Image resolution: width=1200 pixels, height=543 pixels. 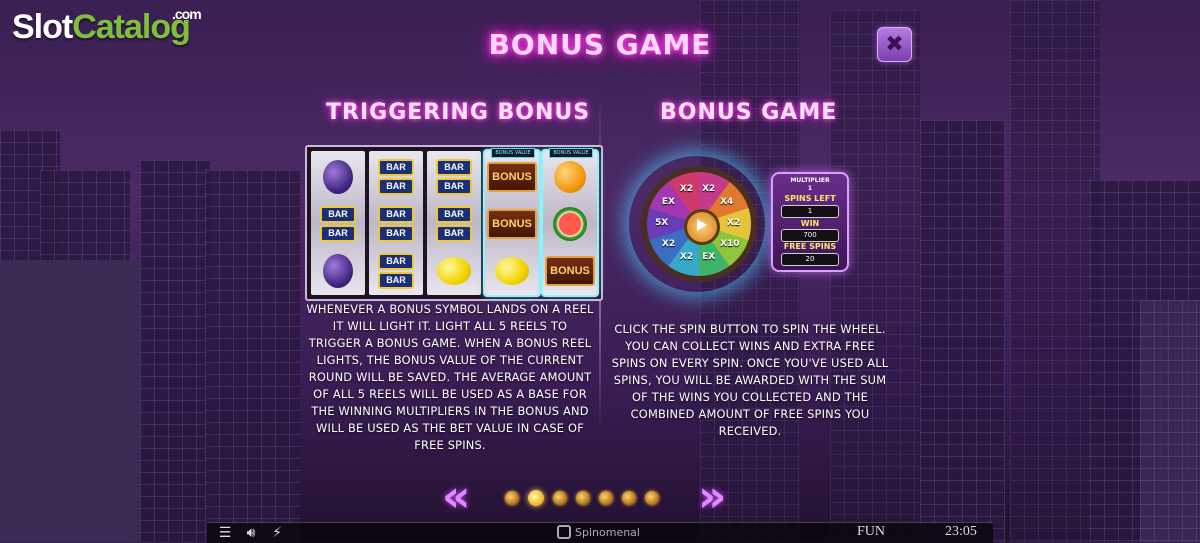 What do you see at coordinates (810, 198) in the screenshot?
I see `spins-left-label: SPINS LEFT` at bounding box center [810, 198].